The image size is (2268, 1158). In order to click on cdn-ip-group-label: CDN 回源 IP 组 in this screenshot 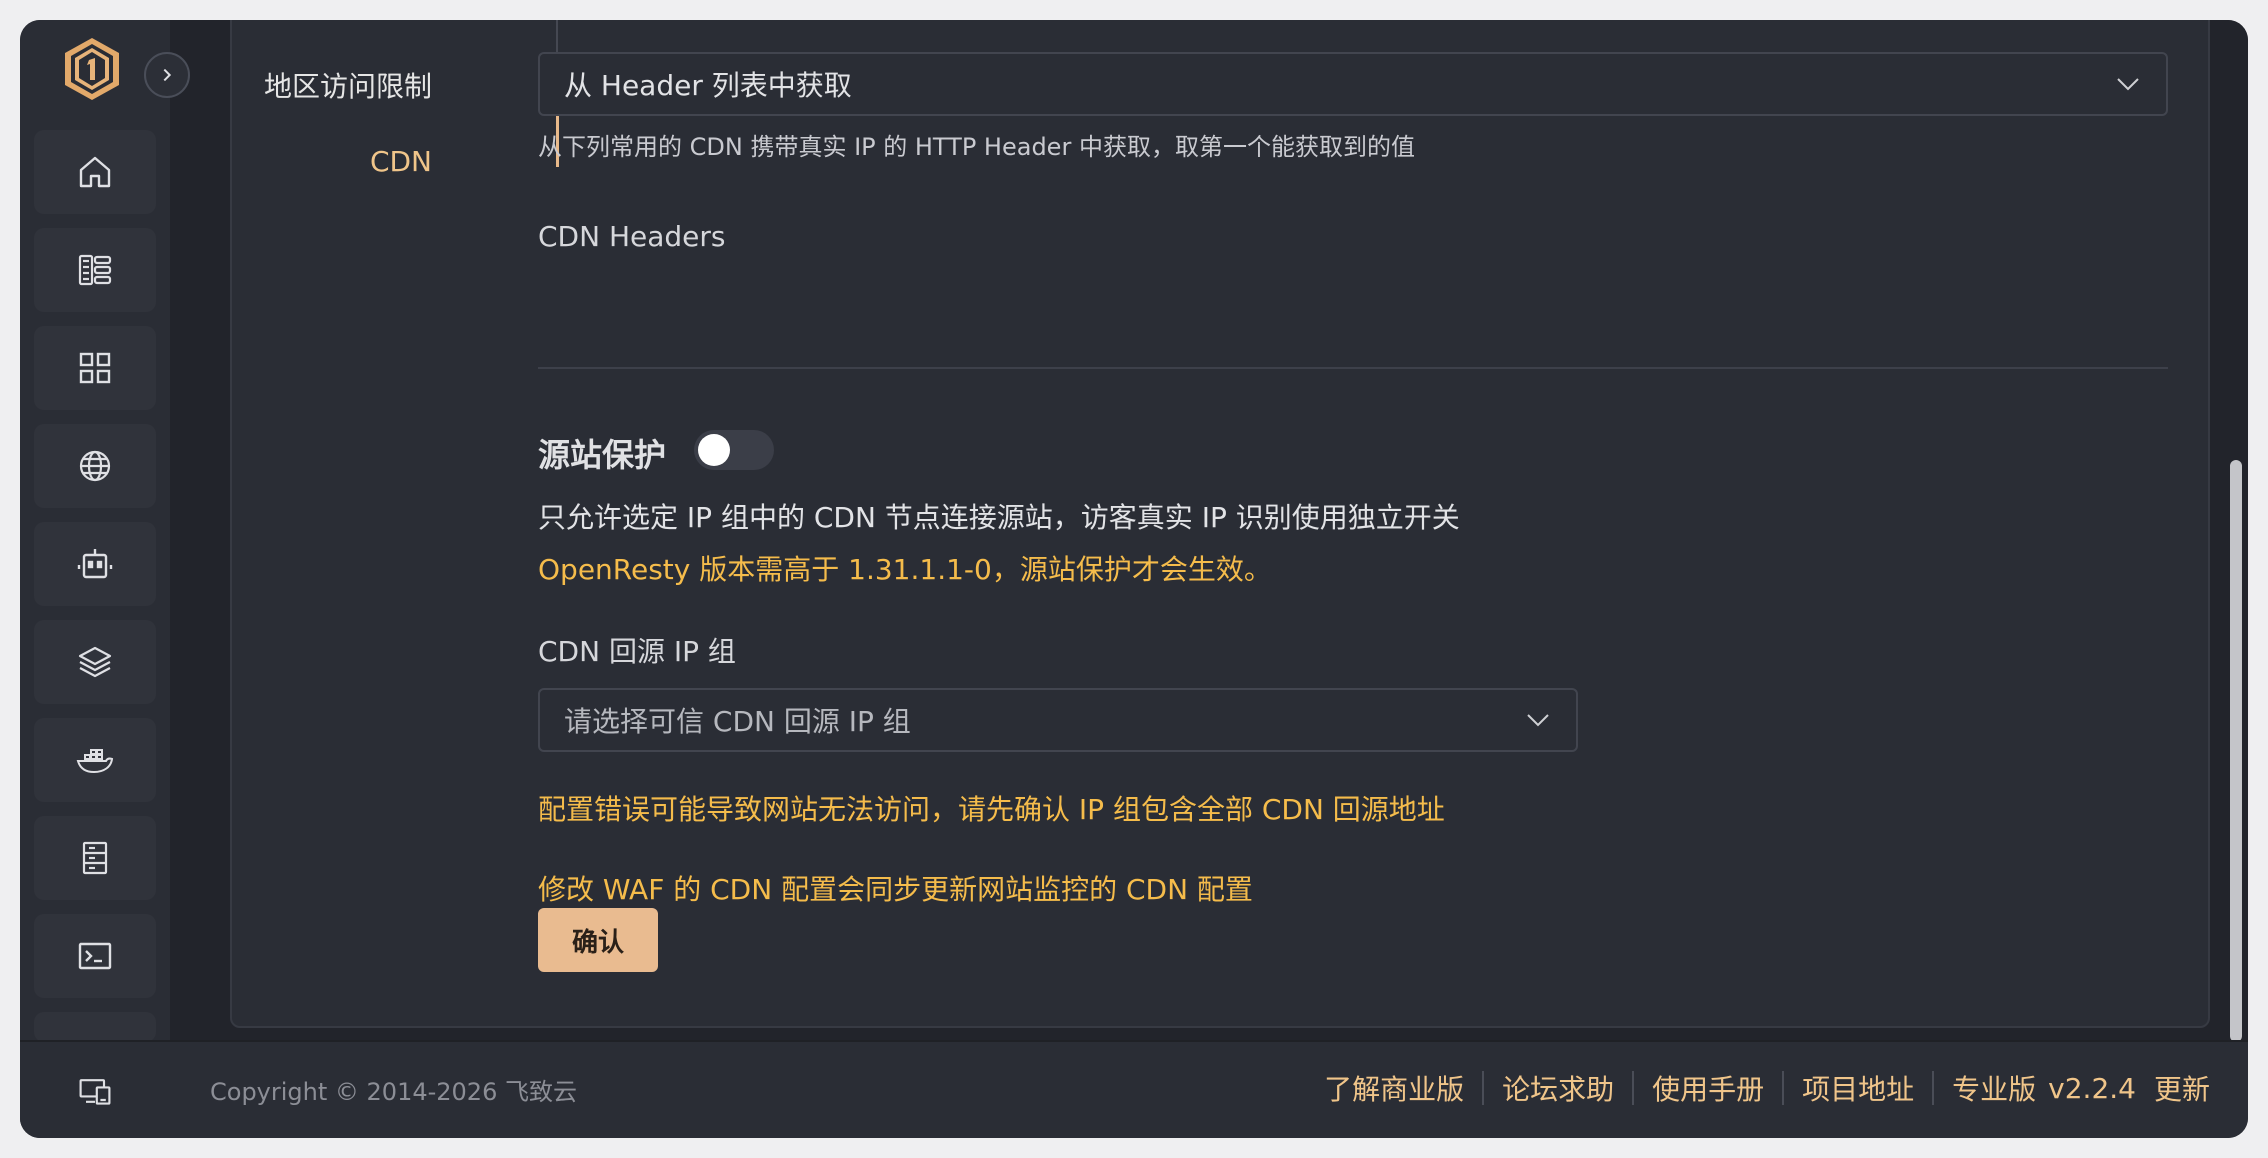, I will do `click(637, 651)`.